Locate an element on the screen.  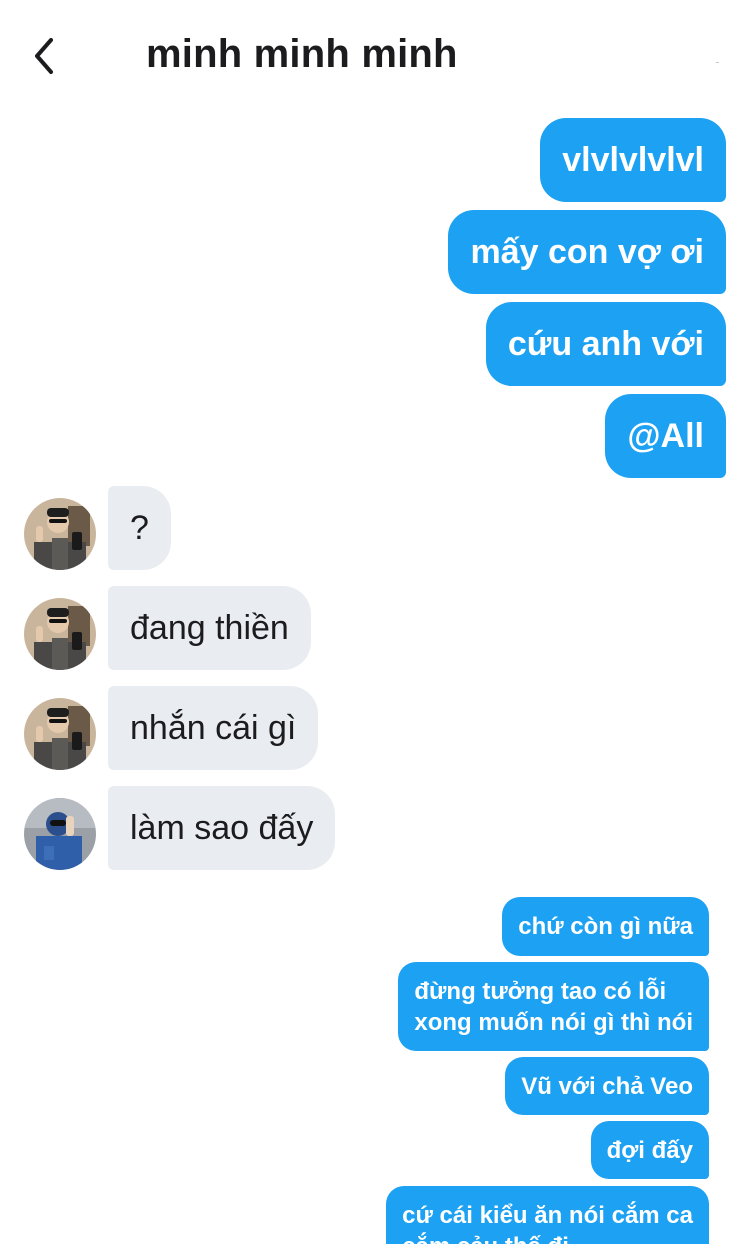
back-button is located at coordinates (45, 56).